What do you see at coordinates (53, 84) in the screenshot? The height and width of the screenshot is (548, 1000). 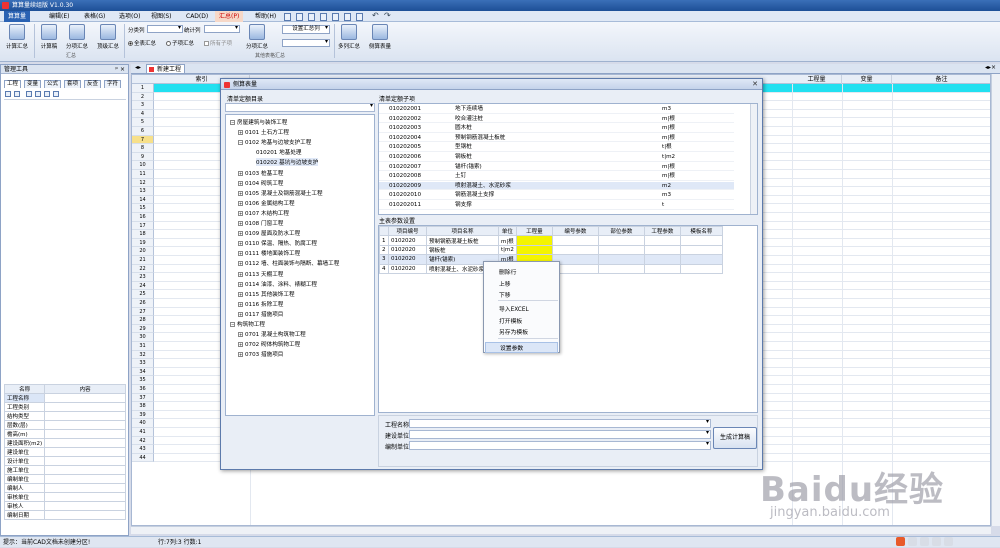 I see `panel-tab: 公式` at bounding box center [53, 84].